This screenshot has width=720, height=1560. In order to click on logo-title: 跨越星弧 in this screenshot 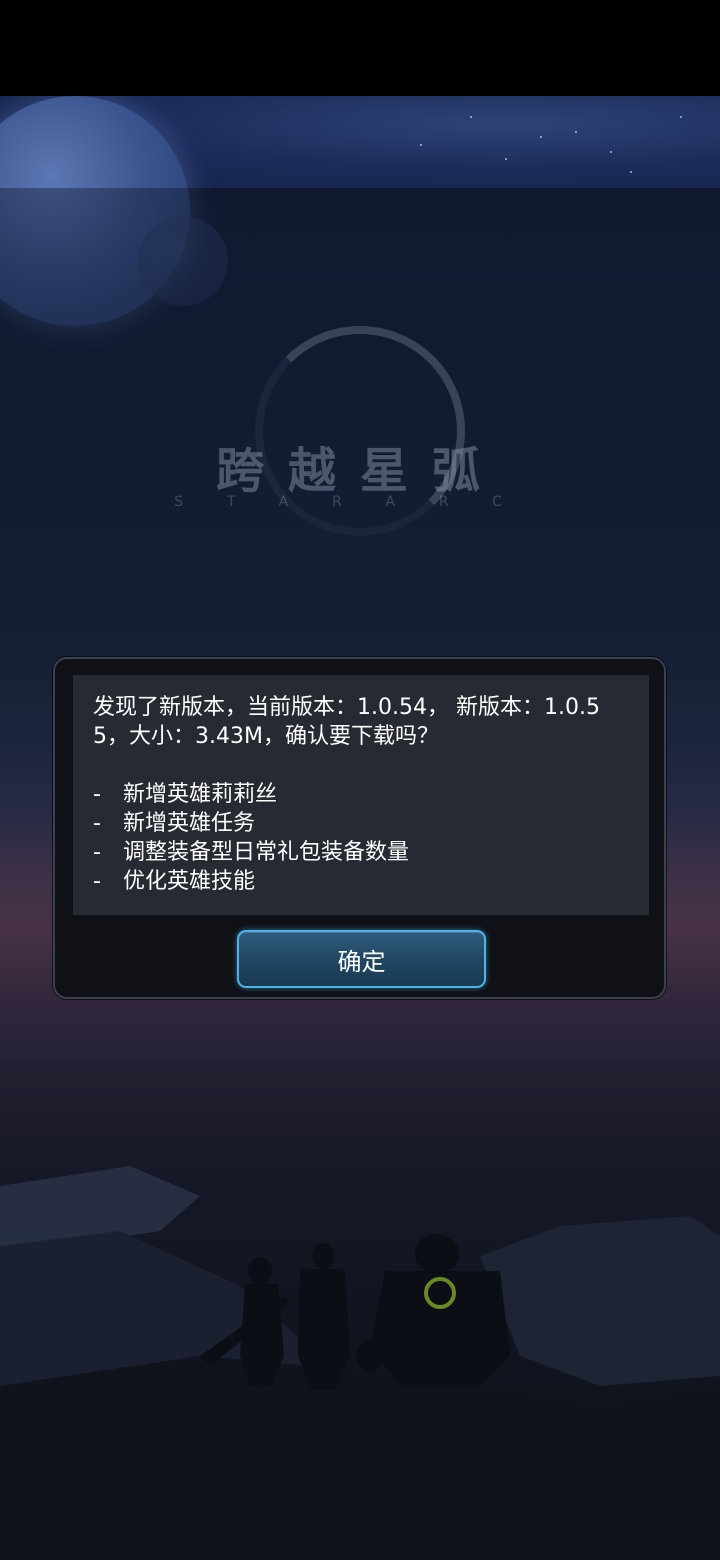, I will do `click(359, 471)`.